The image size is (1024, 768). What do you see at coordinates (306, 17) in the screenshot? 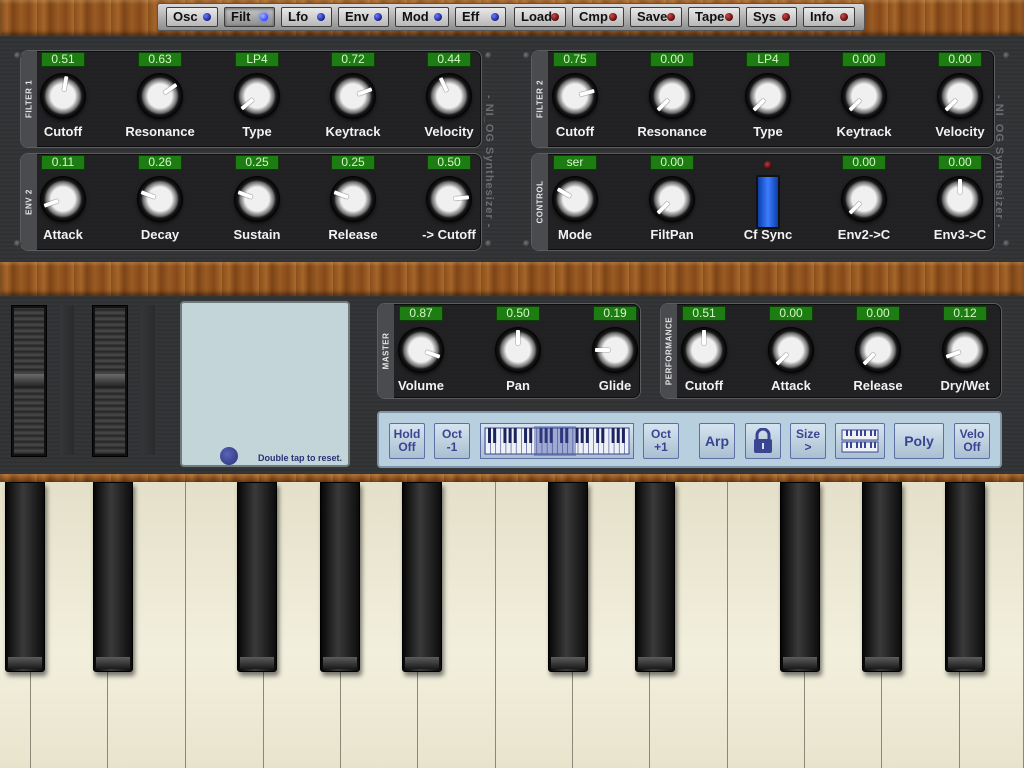
I see `nav-tab-lfo: Lfo` at bounding box center [306, 17].